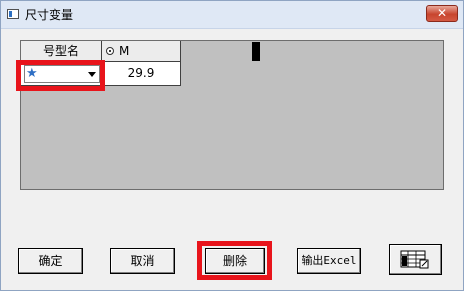 The height and width of the screenshot is (293, 466). What do you see at coordinates (235, 261) in the screenshot?
I see `delete-button: 删除` at bounding box center [235, 261].